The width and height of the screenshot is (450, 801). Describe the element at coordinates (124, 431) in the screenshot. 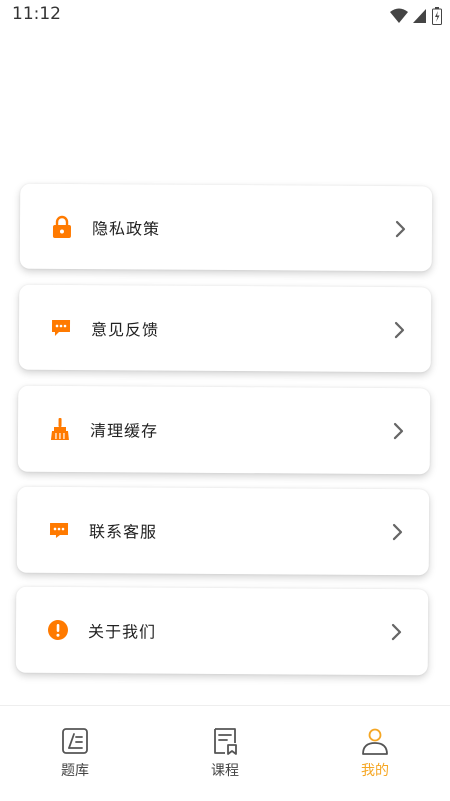

I see `menu-item-label: 清理缓存` at that location.